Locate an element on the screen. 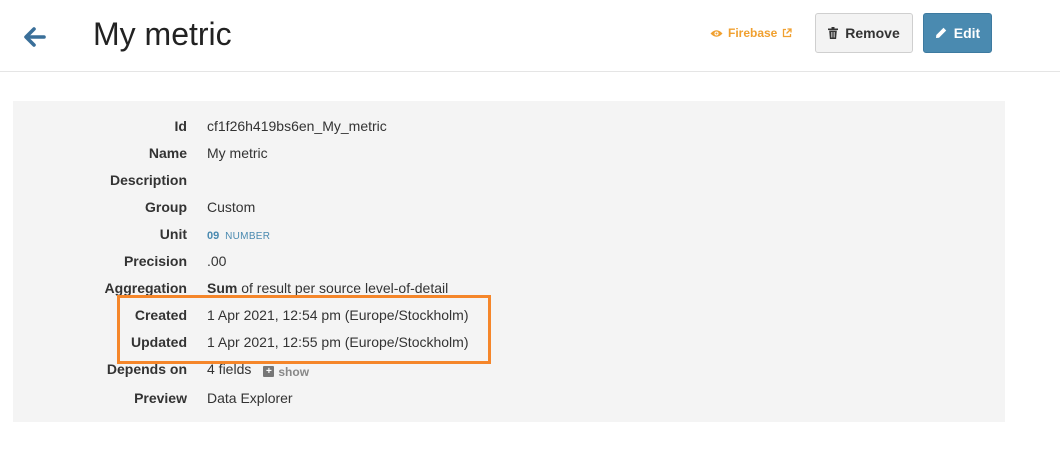 The width and height of the screenshot is (1060, 449). id-label: Id is located at coordinates (180, 126).